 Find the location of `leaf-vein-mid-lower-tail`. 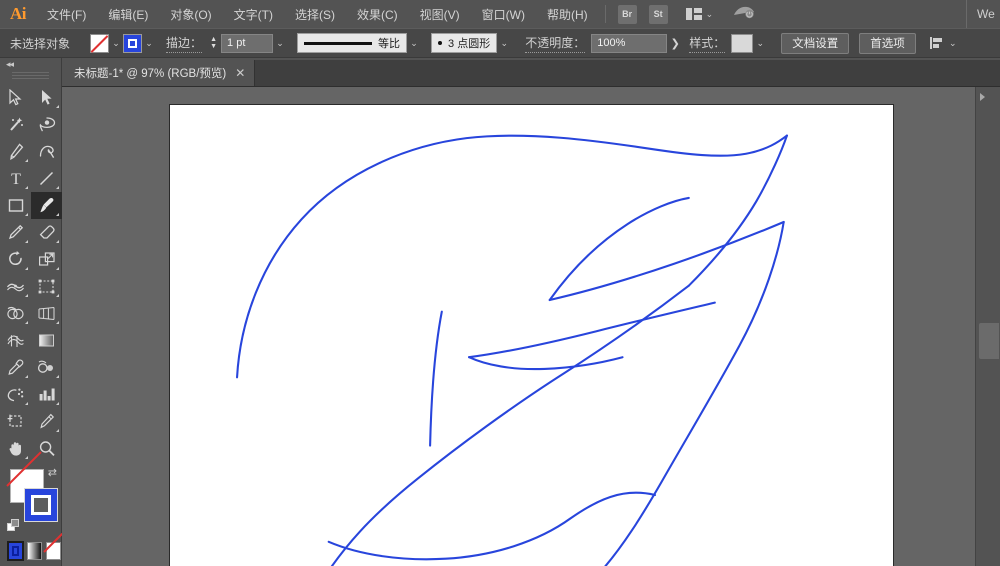

leaf-vein-mid-lower-tail is located at coordinates (546, 363).